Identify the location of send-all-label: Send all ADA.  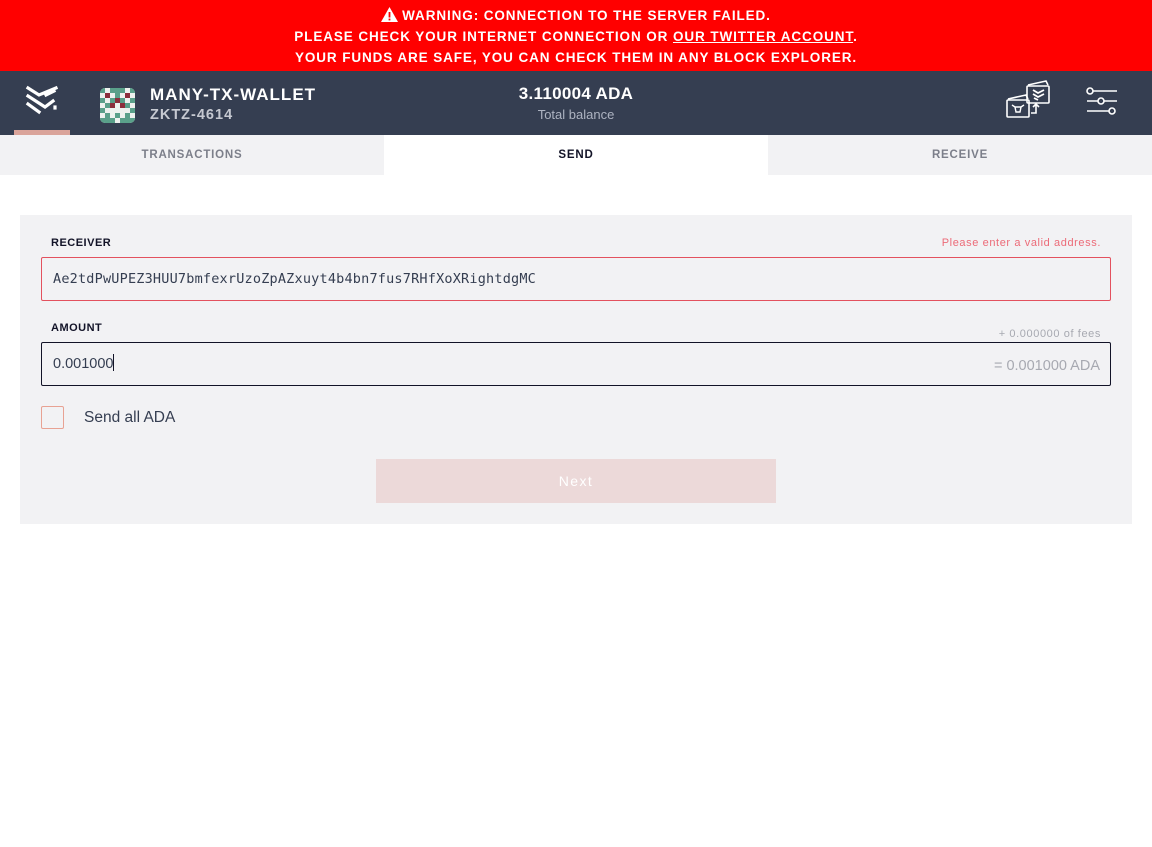
(129, 418).